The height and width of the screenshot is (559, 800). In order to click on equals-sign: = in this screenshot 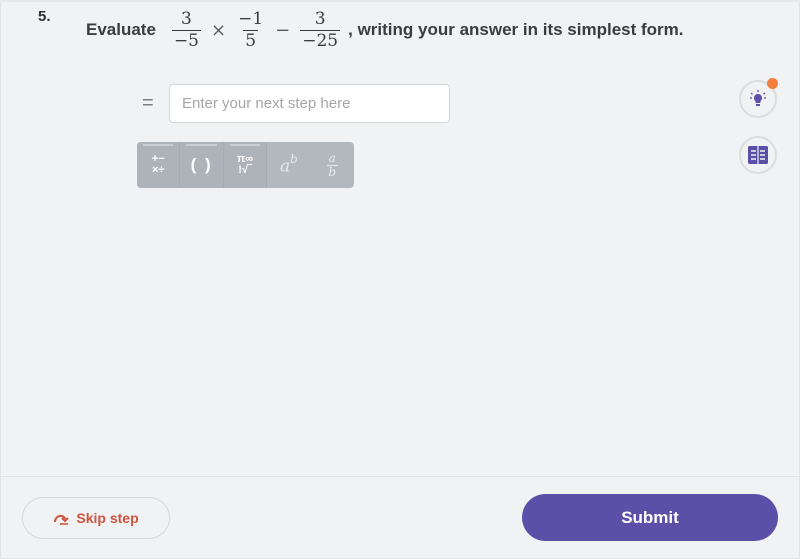, I will do `click(148, 103)`.